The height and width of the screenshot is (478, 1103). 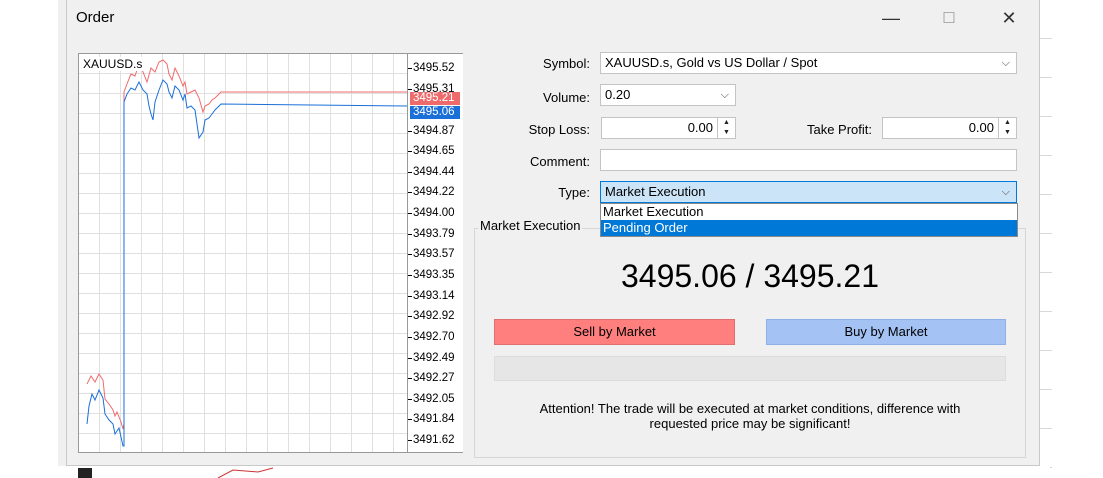 What do you see at coordinates (530, 225) in the screenshot?
I see `execution-group-label: Market Execution` at bounding box center [530, 225].